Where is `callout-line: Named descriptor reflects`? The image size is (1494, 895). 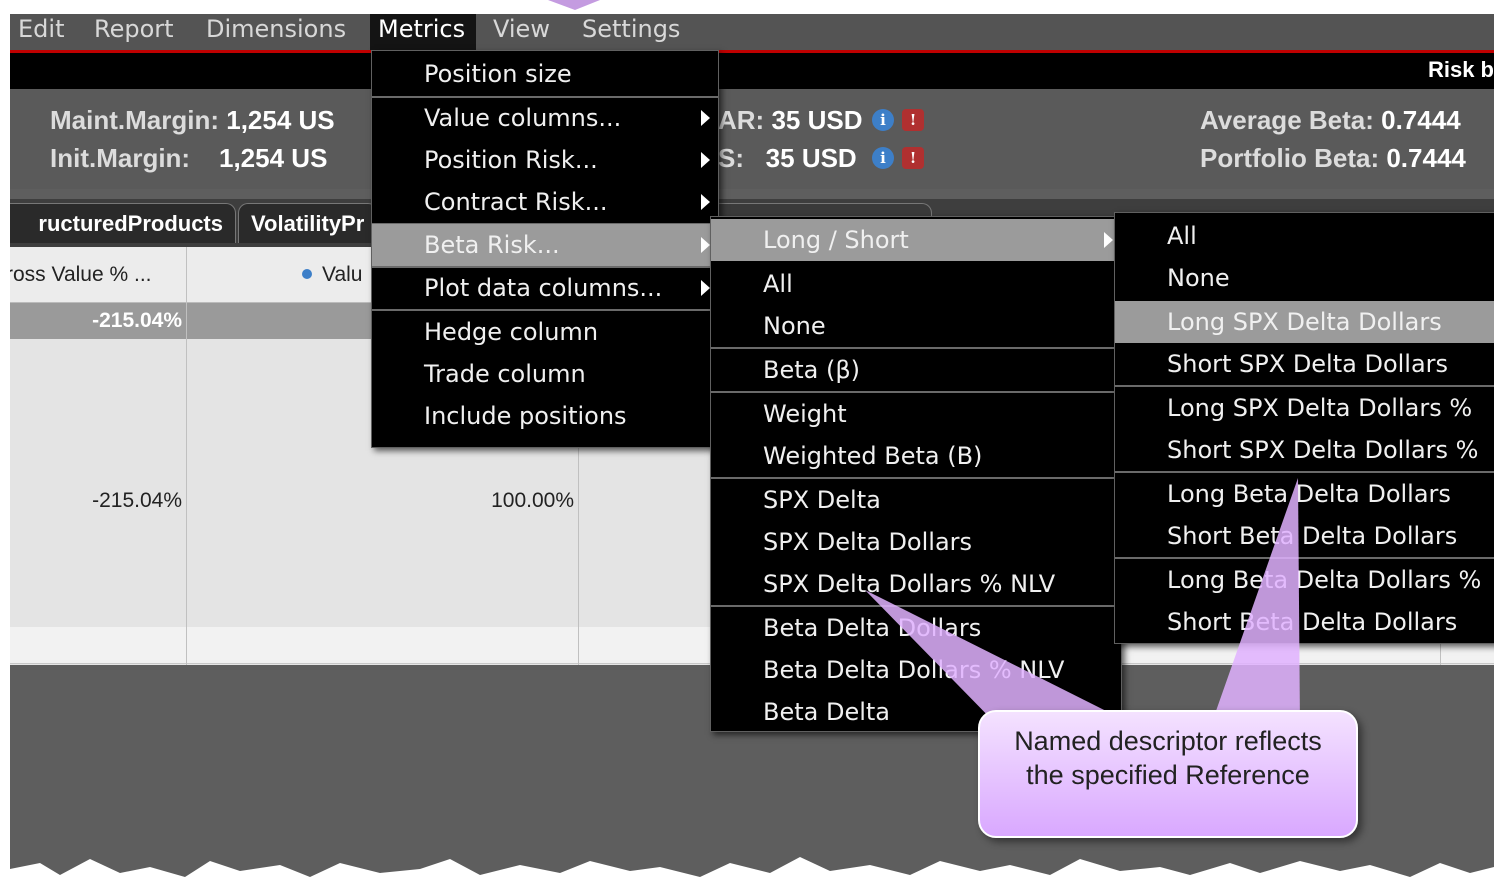 callout-line: Named descriptor reflects is located at coordinates (1168, 741).